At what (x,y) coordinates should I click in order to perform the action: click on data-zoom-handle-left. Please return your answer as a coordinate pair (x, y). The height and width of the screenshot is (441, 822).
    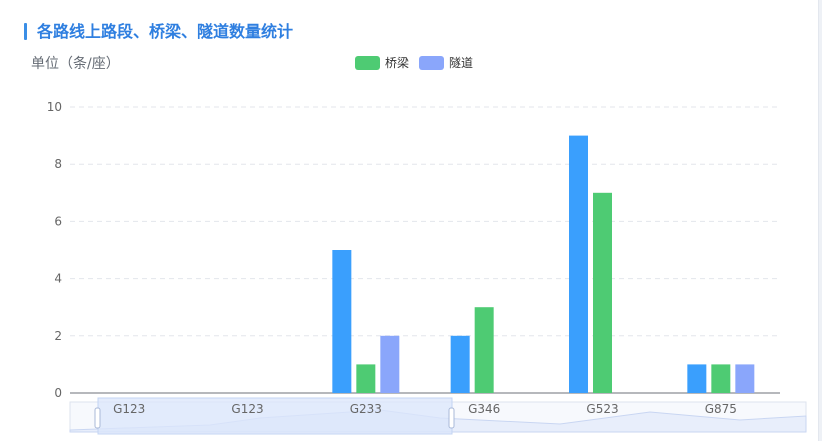
    Looking at the image, I should click on (97, 418).